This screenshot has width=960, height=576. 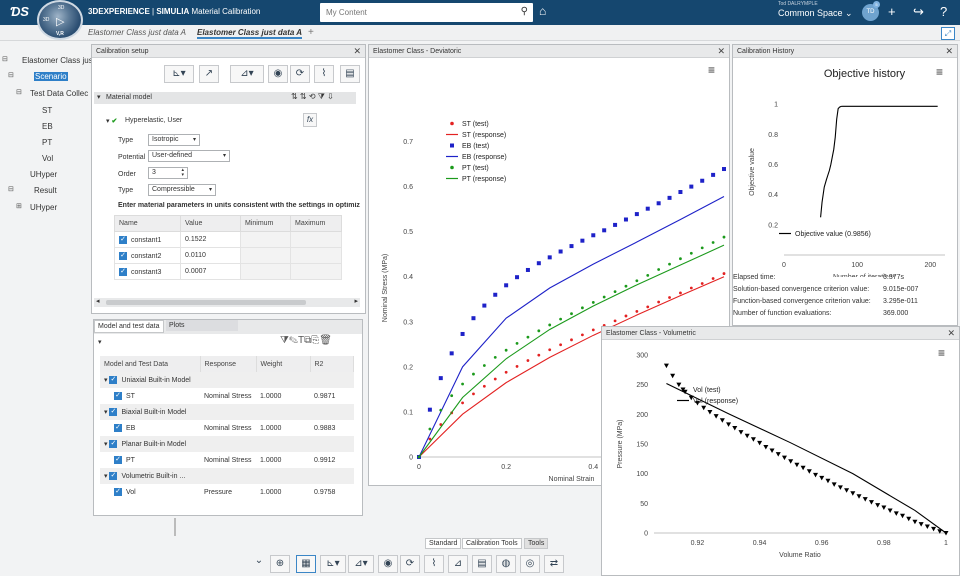 What do you see at coordinates (948, 33) in the screenshot?
I see `expand-icon: ⤢` at bounding box center [948, 33].